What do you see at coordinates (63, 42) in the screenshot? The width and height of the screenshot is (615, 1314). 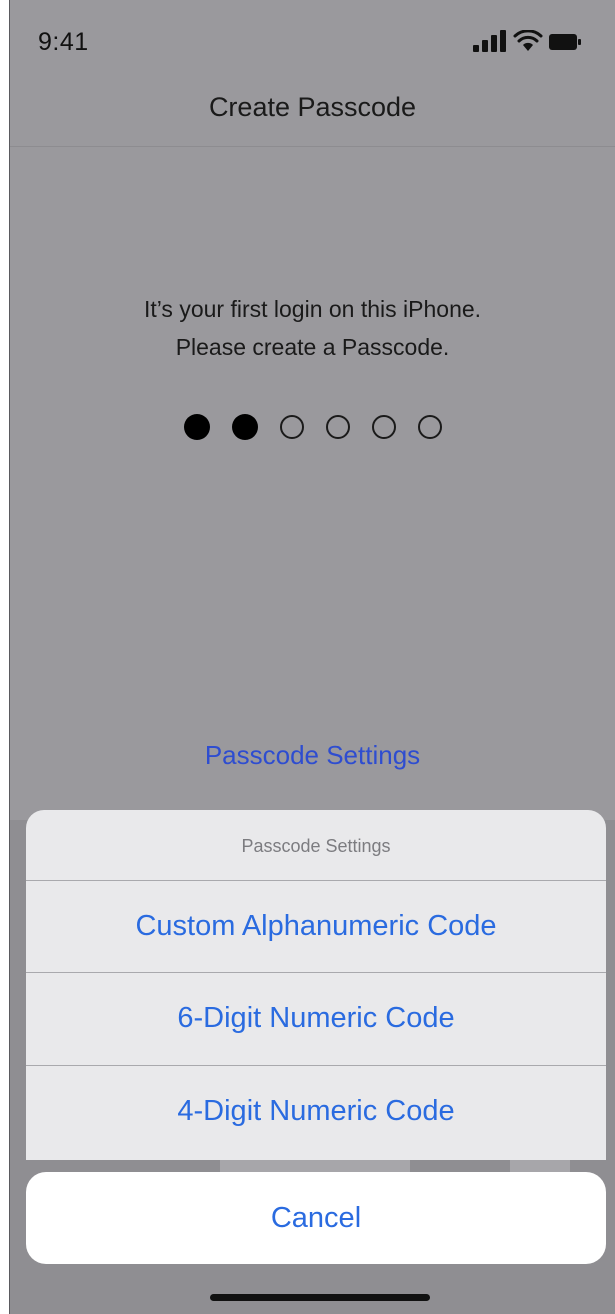 I see `status-time: 9:41` at bounding box center [63, 42].